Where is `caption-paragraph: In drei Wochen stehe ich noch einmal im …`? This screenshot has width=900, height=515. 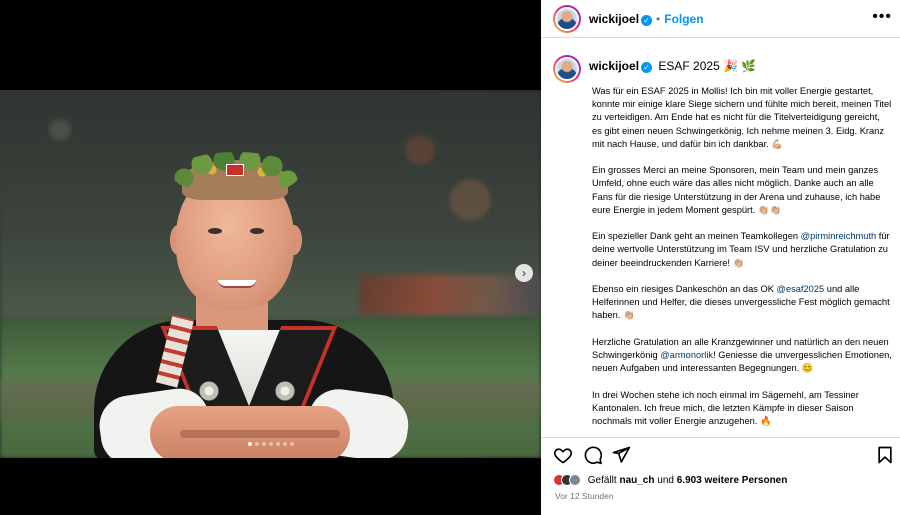
caption-paragraph: In drei Wochen stehe ich noch einmal im … is located at coordinates (742, 409).